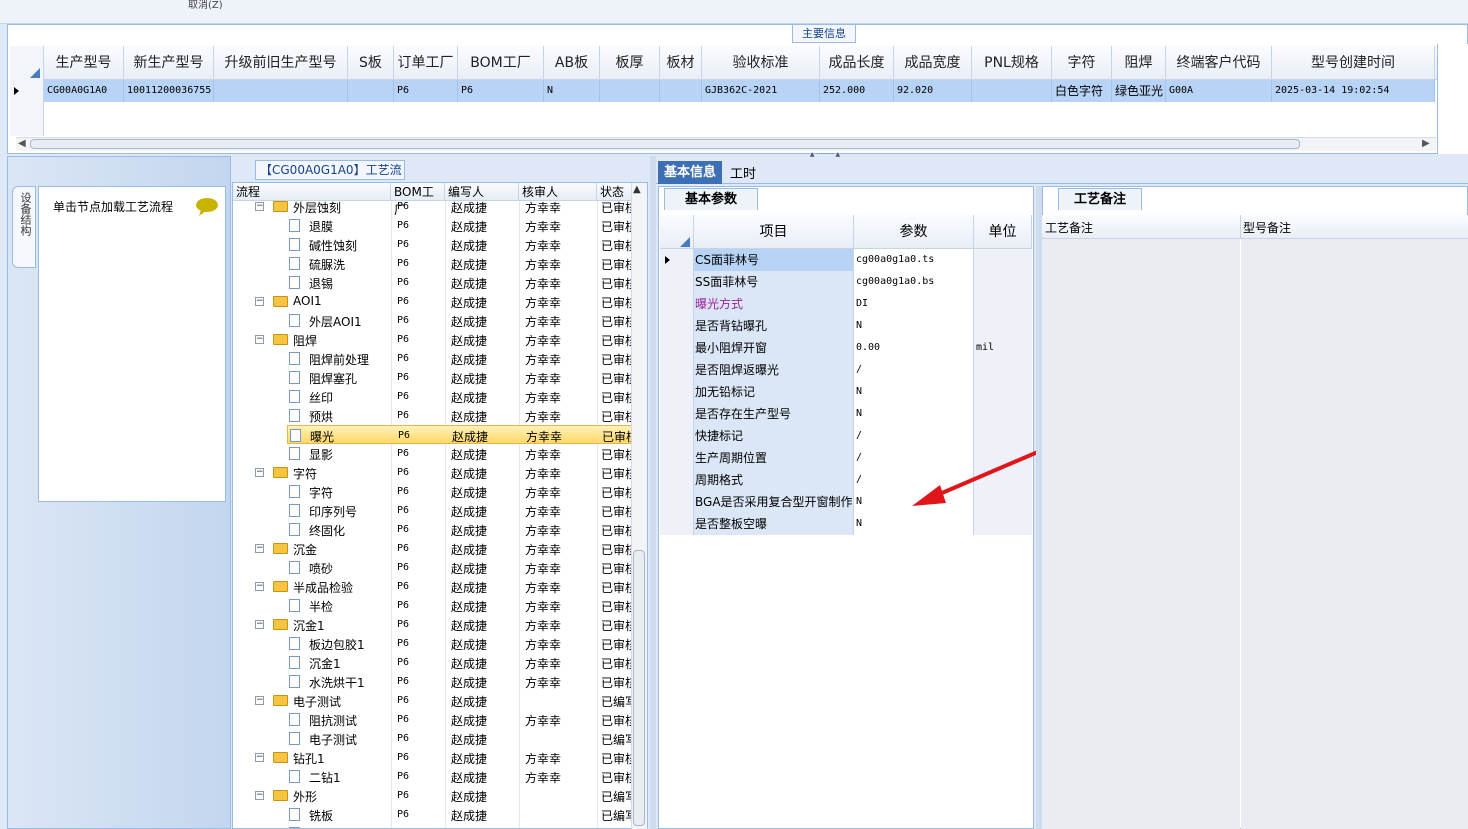 The image size is (1468, 829). Describe the element at coordinates (857, 91) in the screenshot. I see `main-cell-10: 252.000` at that location.